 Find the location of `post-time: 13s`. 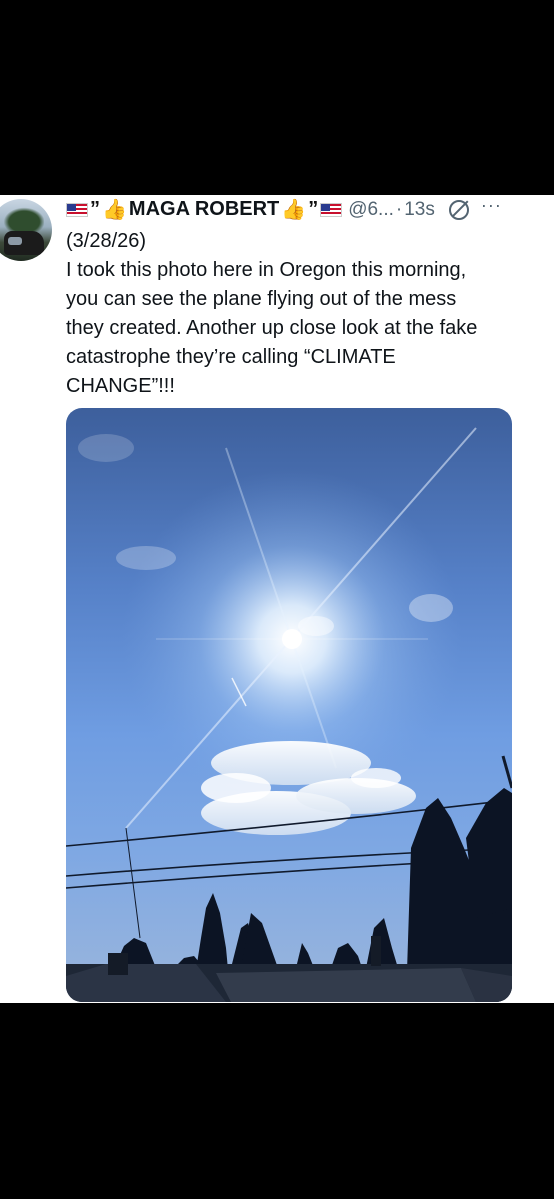

post-time: 13s is located at coordinates (419, 210).